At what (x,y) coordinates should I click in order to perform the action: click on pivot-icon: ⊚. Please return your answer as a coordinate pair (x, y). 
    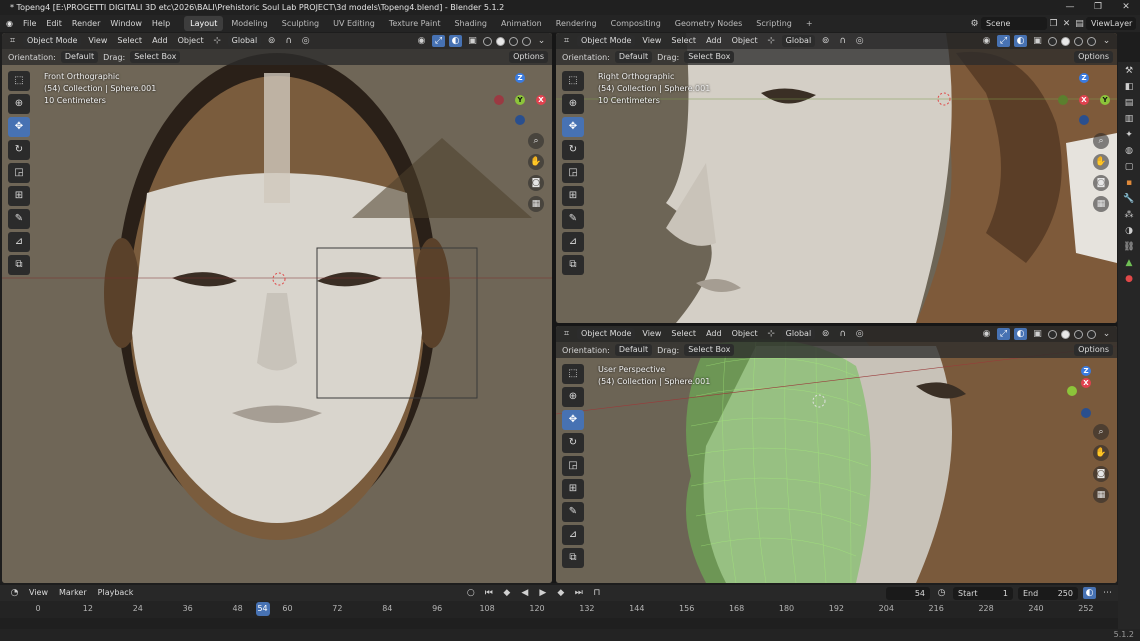
    Looking at the image, I should click on (825, 334).